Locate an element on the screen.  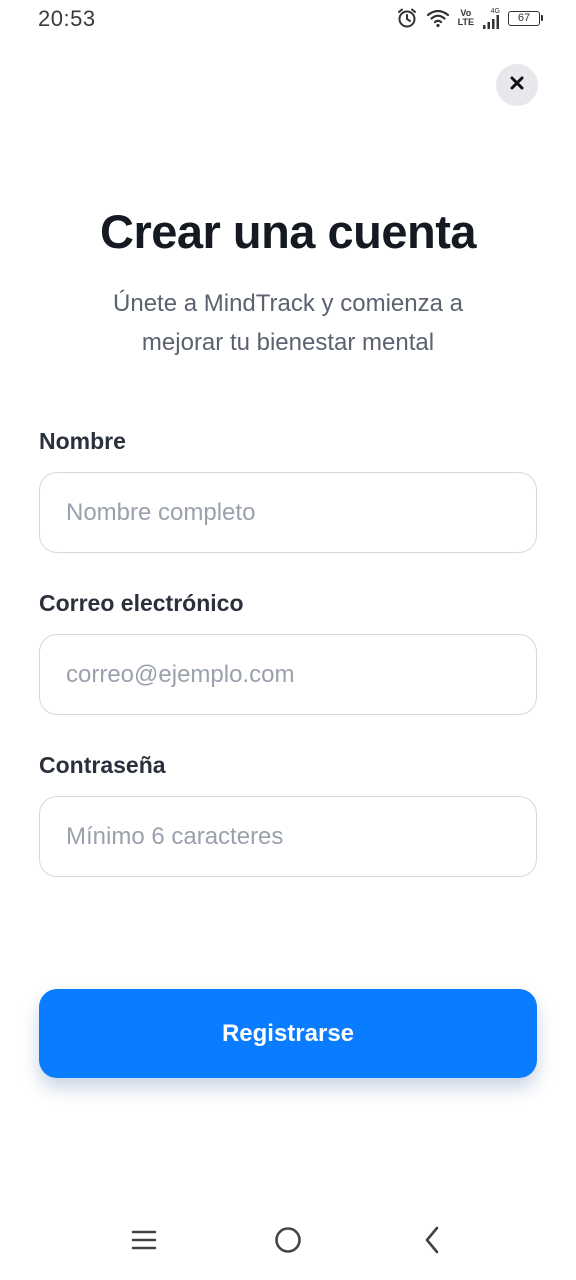
status-icons: Vo LTE 4G 67 is located at coordinates (469, 18).